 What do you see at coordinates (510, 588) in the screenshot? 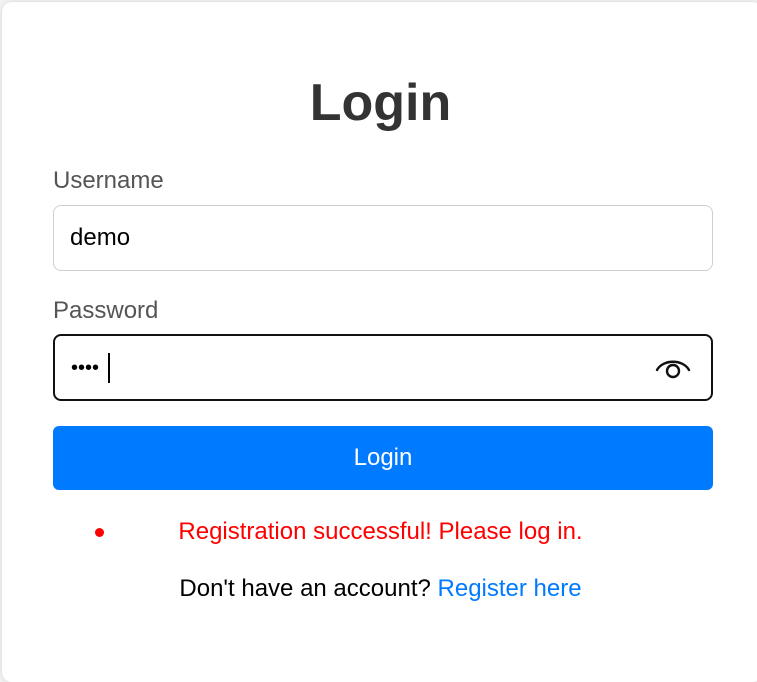
I see `register-link: Register here` at bounding box center [510, 588].